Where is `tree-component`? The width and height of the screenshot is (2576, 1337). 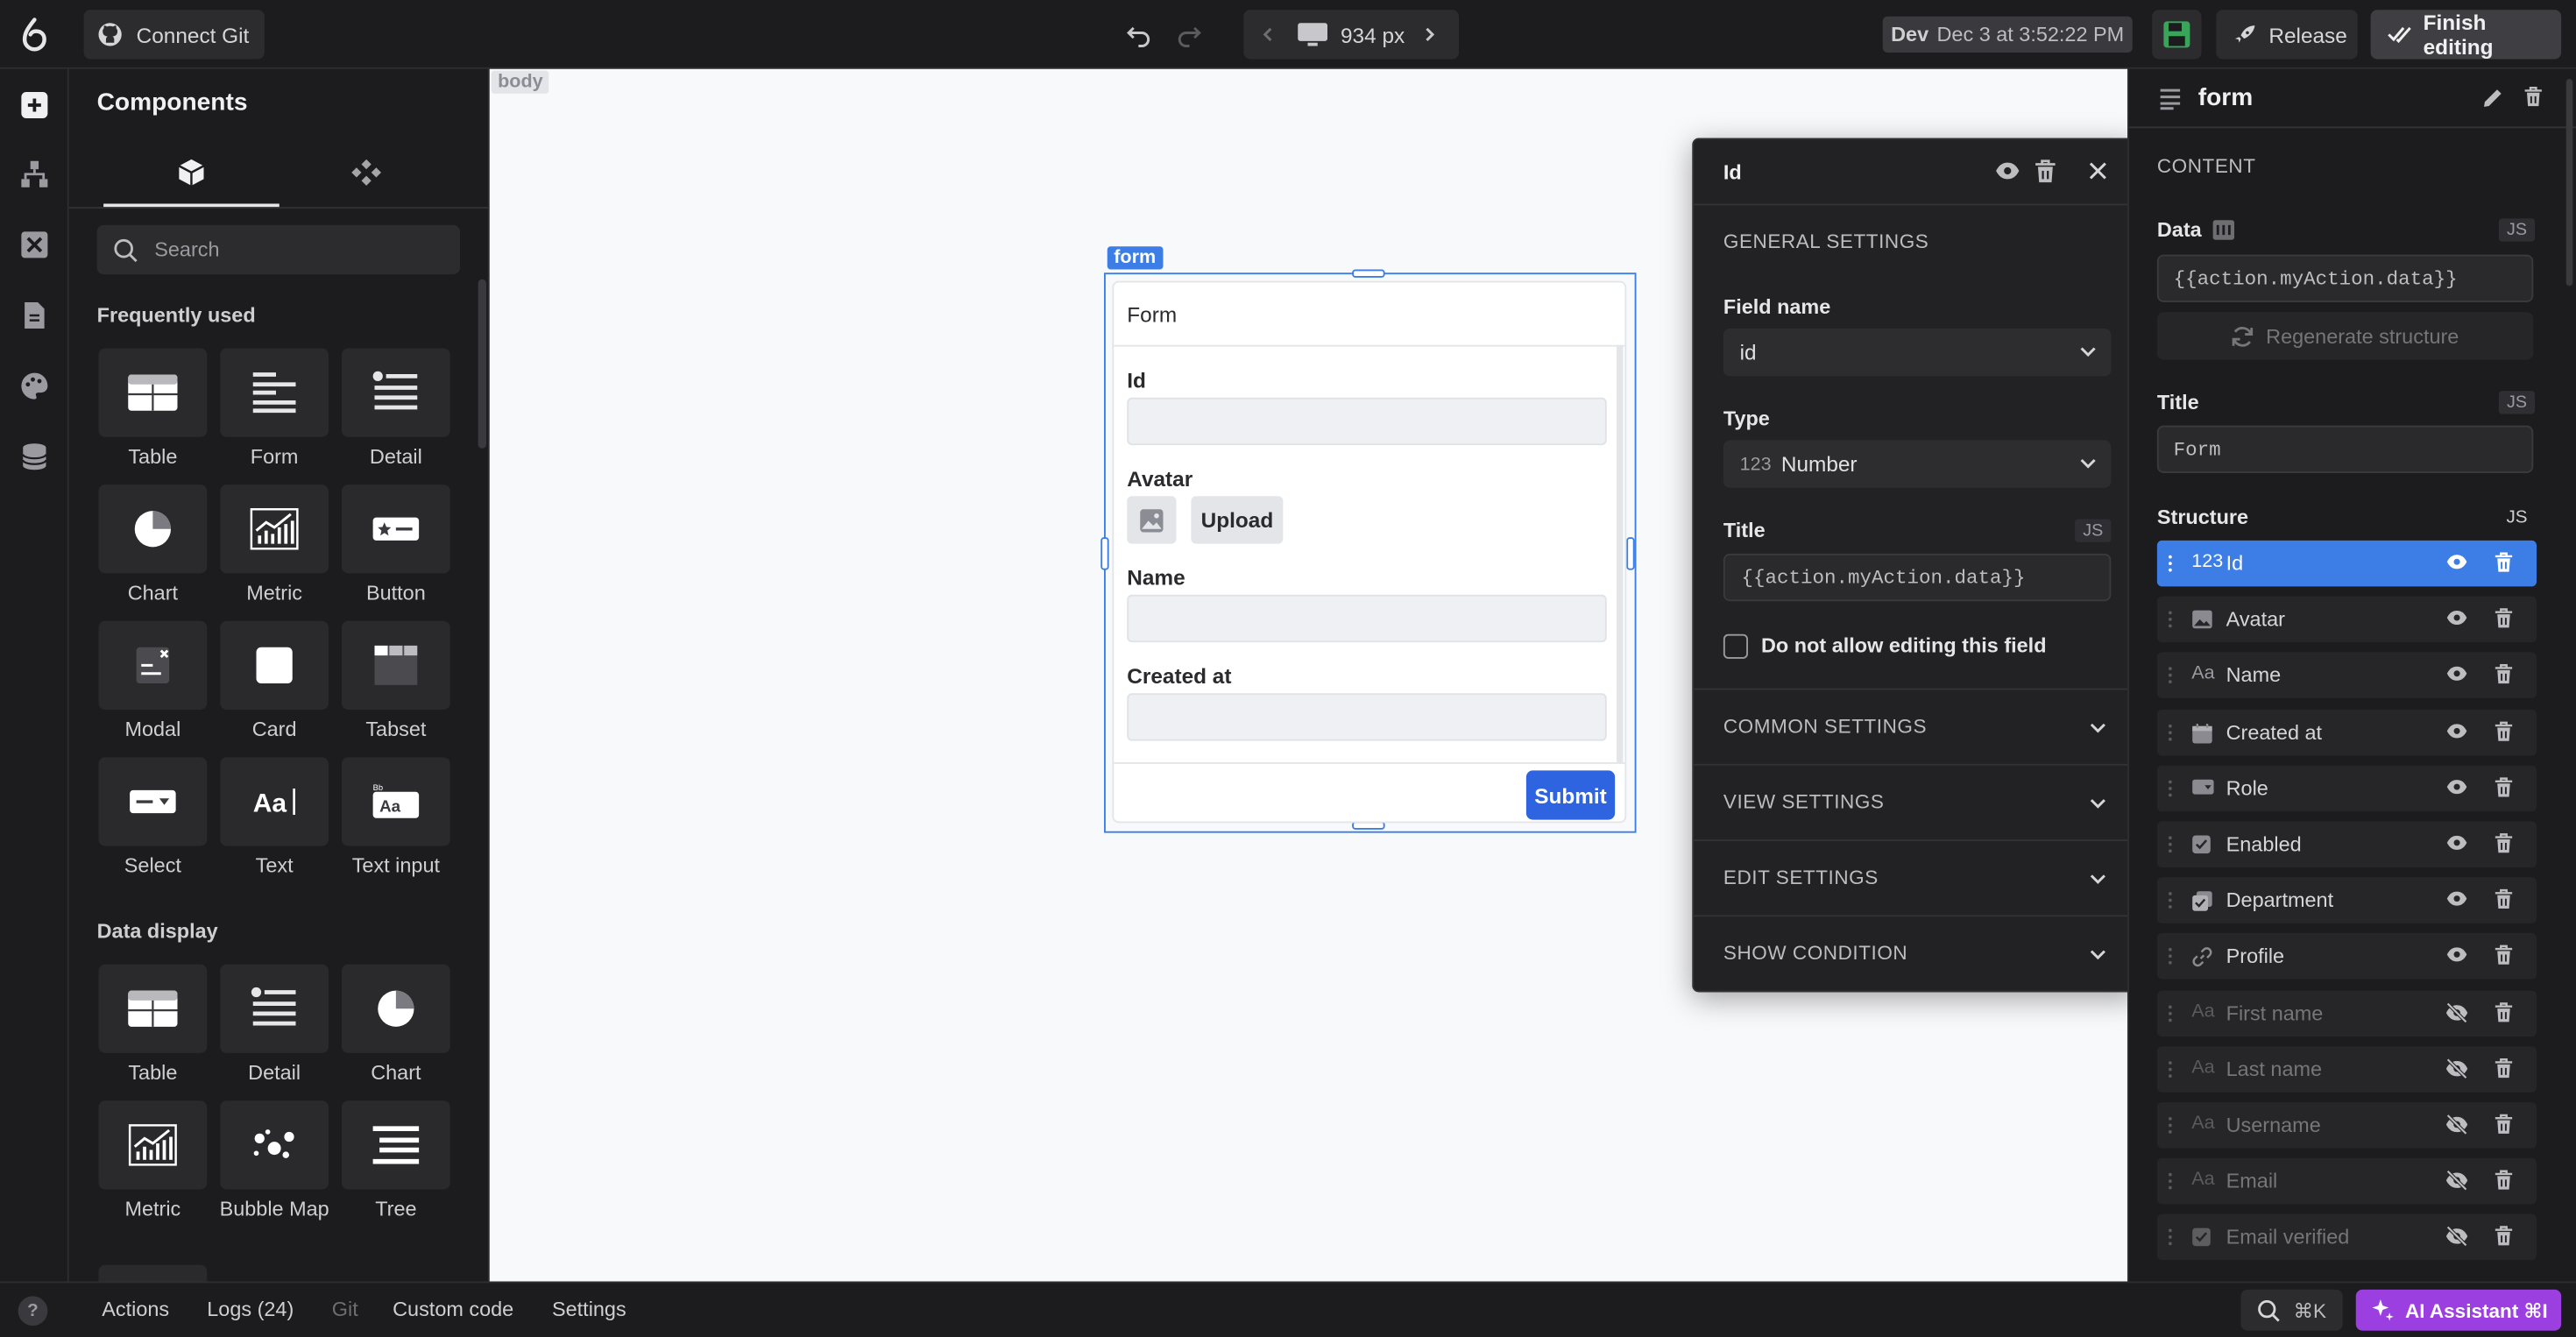 tree-component is located at coordinates (396, 1145).